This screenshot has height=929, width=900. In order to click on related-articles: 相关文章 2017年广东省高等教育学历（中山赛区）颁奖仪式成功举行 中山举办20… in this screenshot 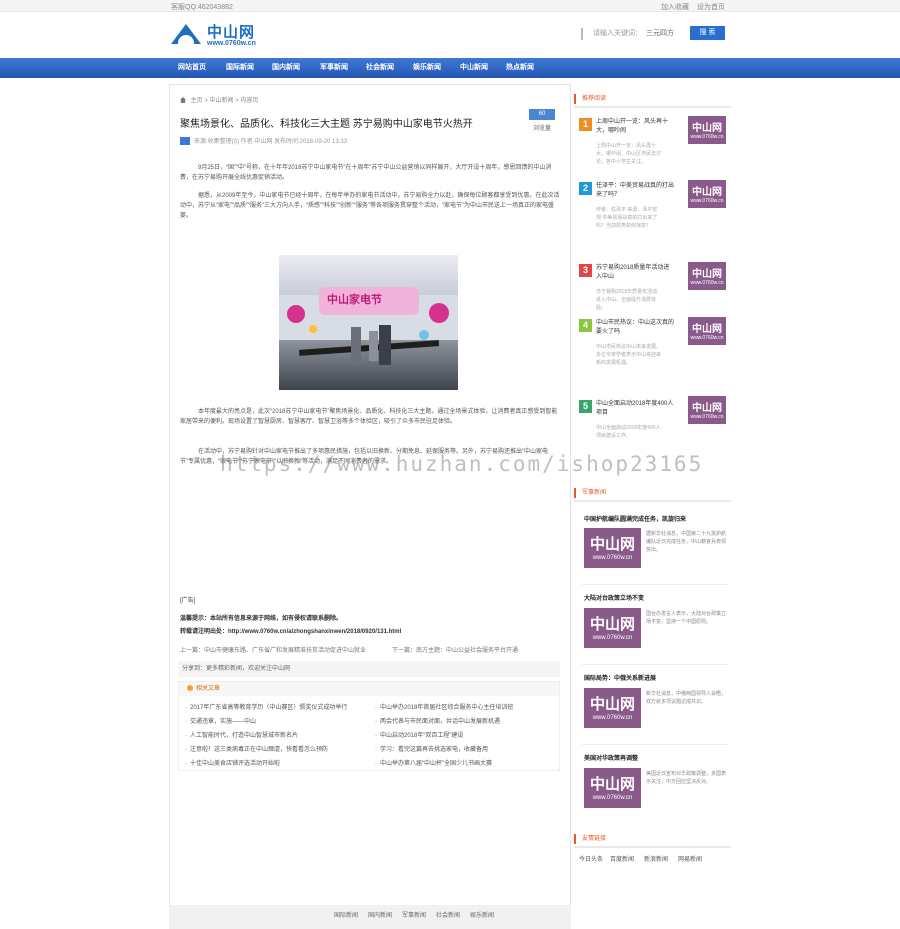, I will do `click(369, 726)`.